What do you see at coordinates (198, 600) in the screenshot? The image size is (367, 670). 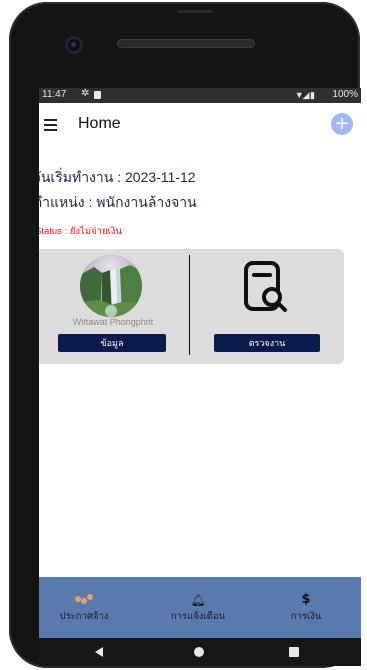 I see `bell-icon: 🔔︎` at bounding box center [198, 600].